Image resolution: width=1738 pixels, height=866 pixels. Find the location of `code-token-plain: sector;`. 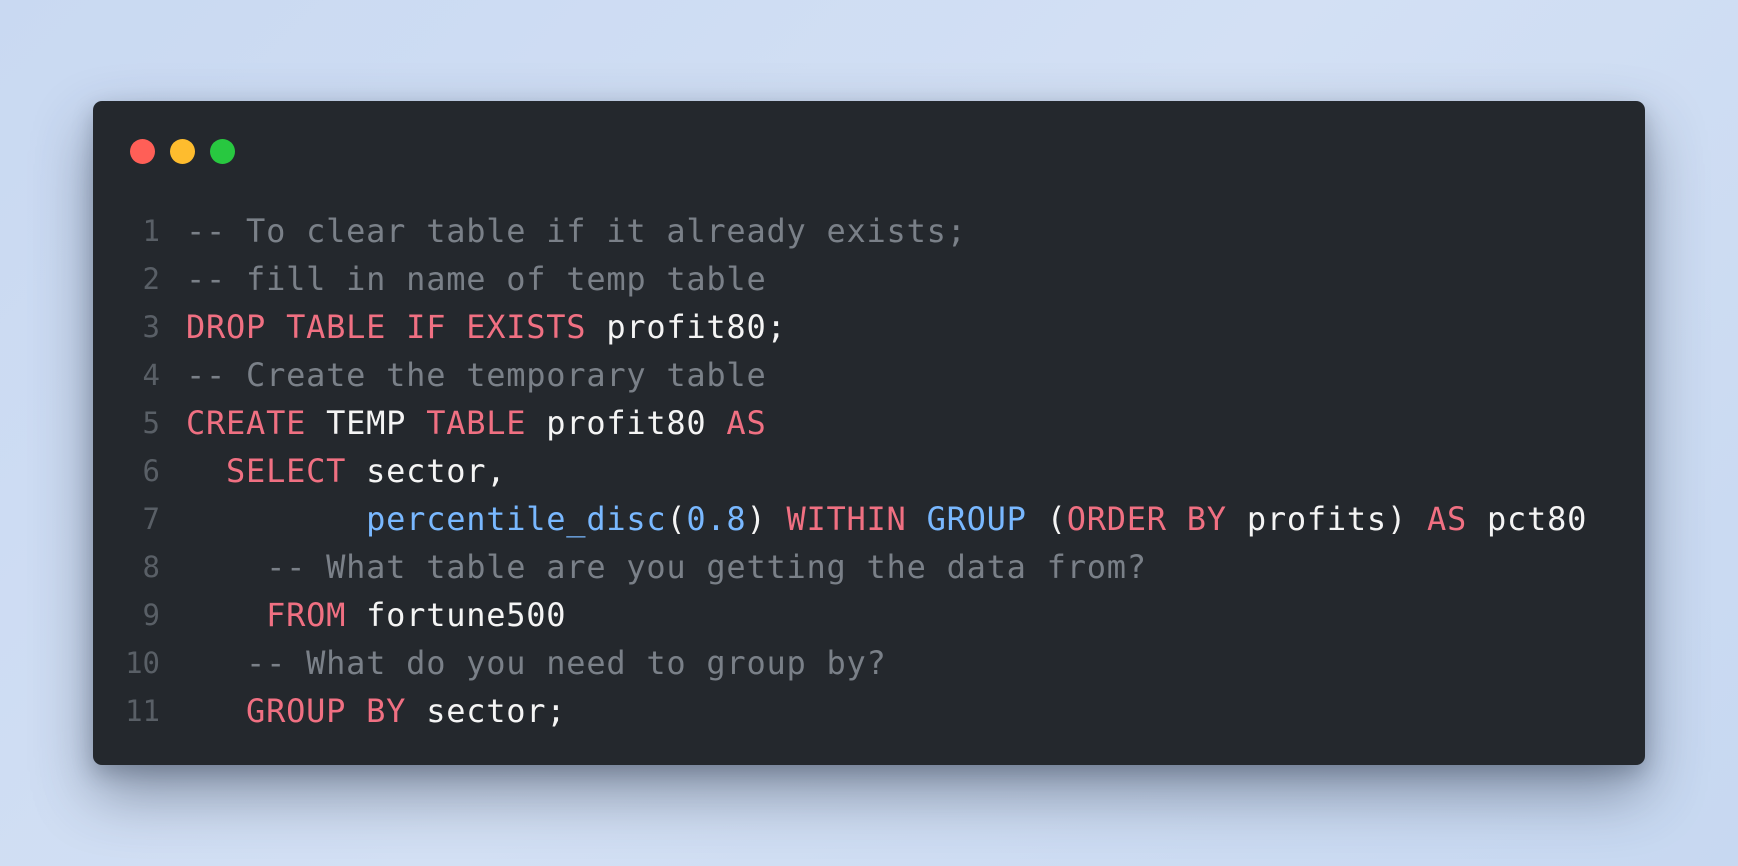

code-token-plain: sector; is located at coordinates (486, 711).